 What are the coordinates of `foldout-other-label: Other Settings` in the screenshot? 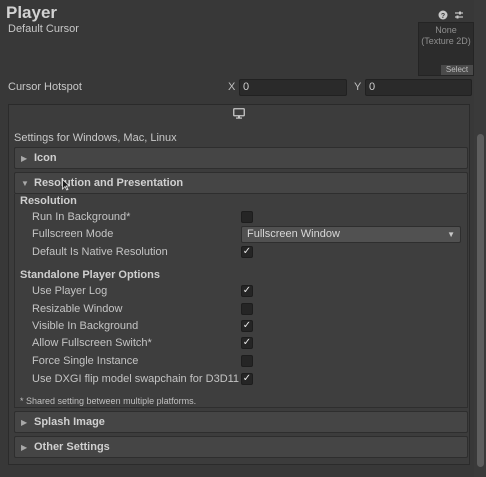 It's located at (72, 447).